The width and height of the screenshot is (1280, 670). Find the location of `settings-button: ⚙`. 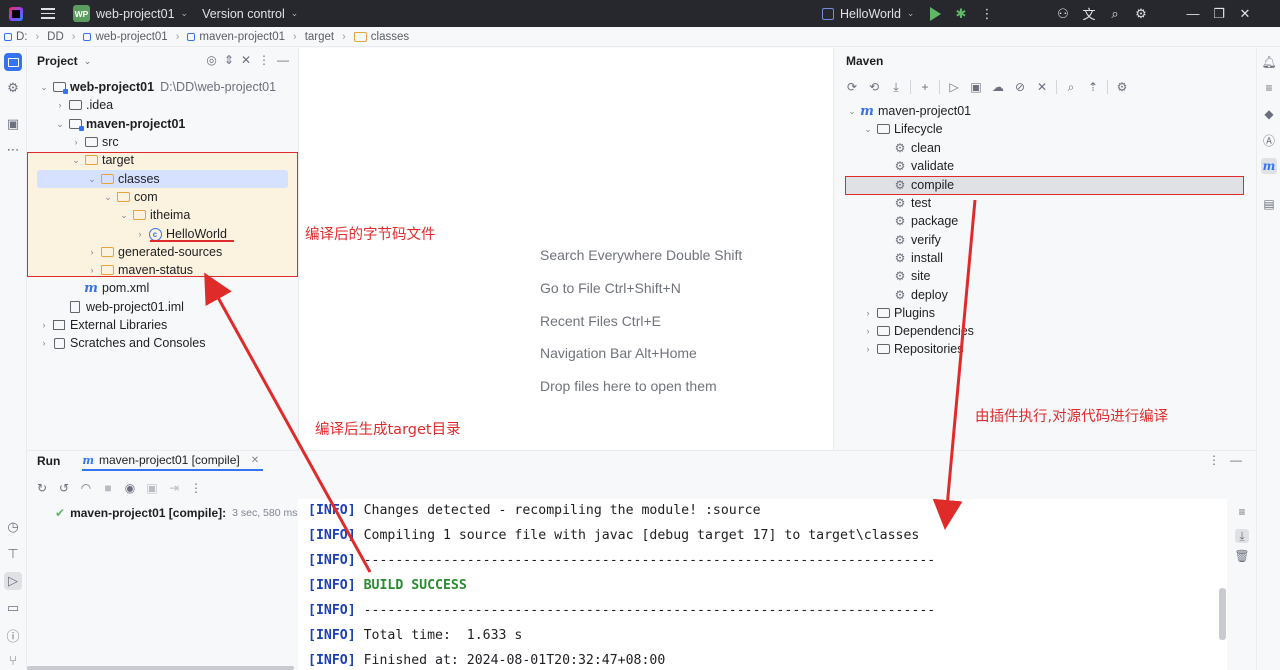

settings-button: ⚙ is located at coordinates (1141, 13).